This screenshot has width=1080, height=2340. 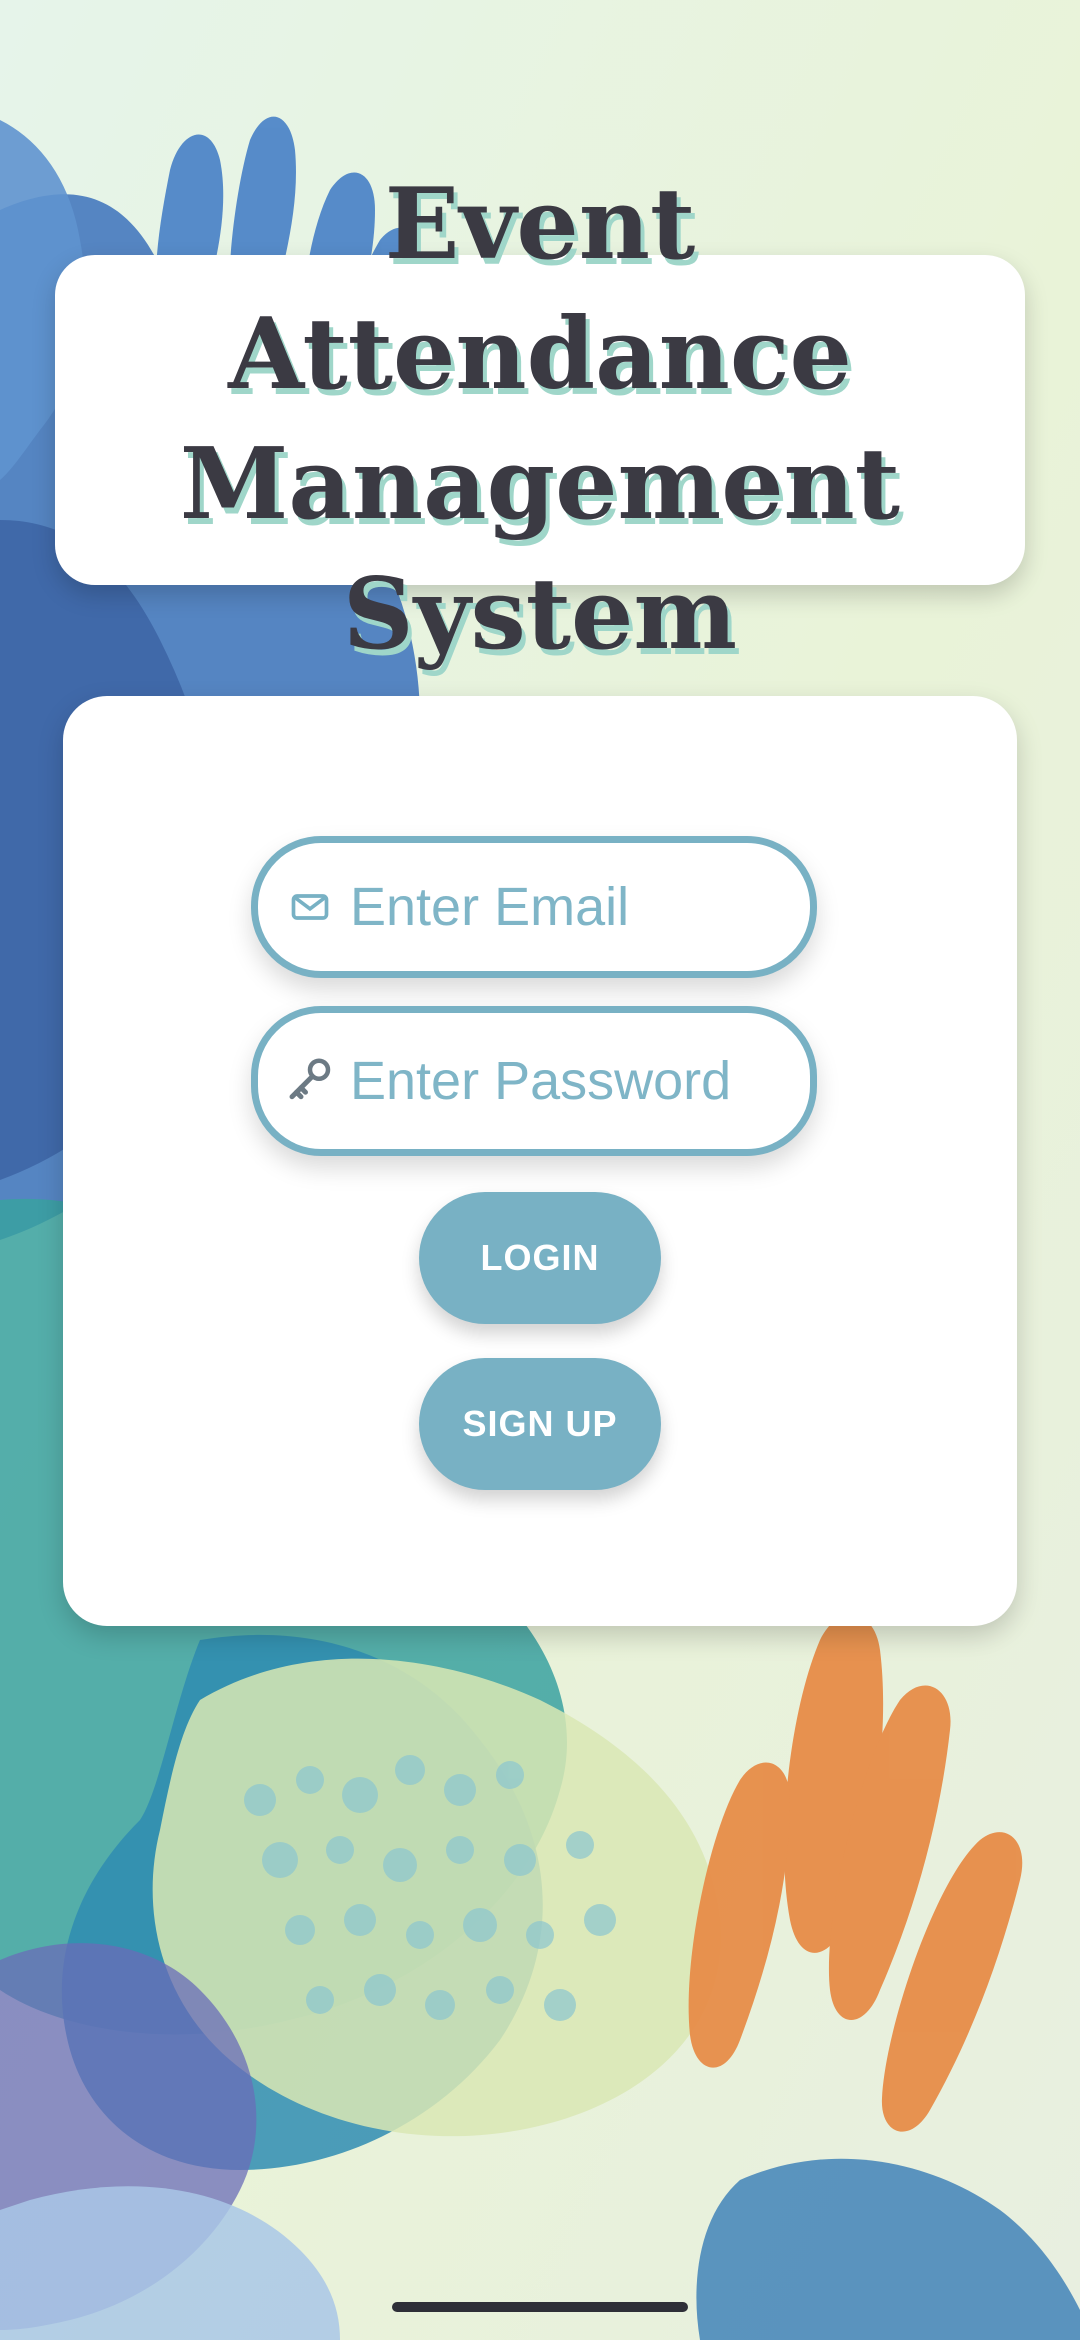 I want to click on envelope-icon, so click(x=310, y=907).